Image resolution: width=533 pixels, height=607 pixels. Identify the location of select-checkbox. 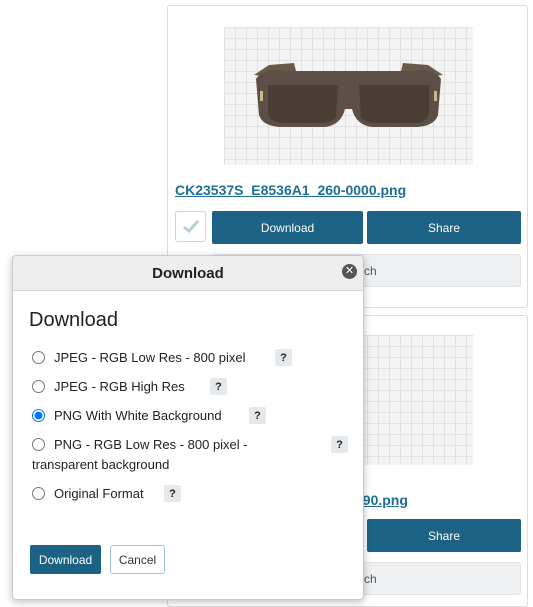
(190, 226).